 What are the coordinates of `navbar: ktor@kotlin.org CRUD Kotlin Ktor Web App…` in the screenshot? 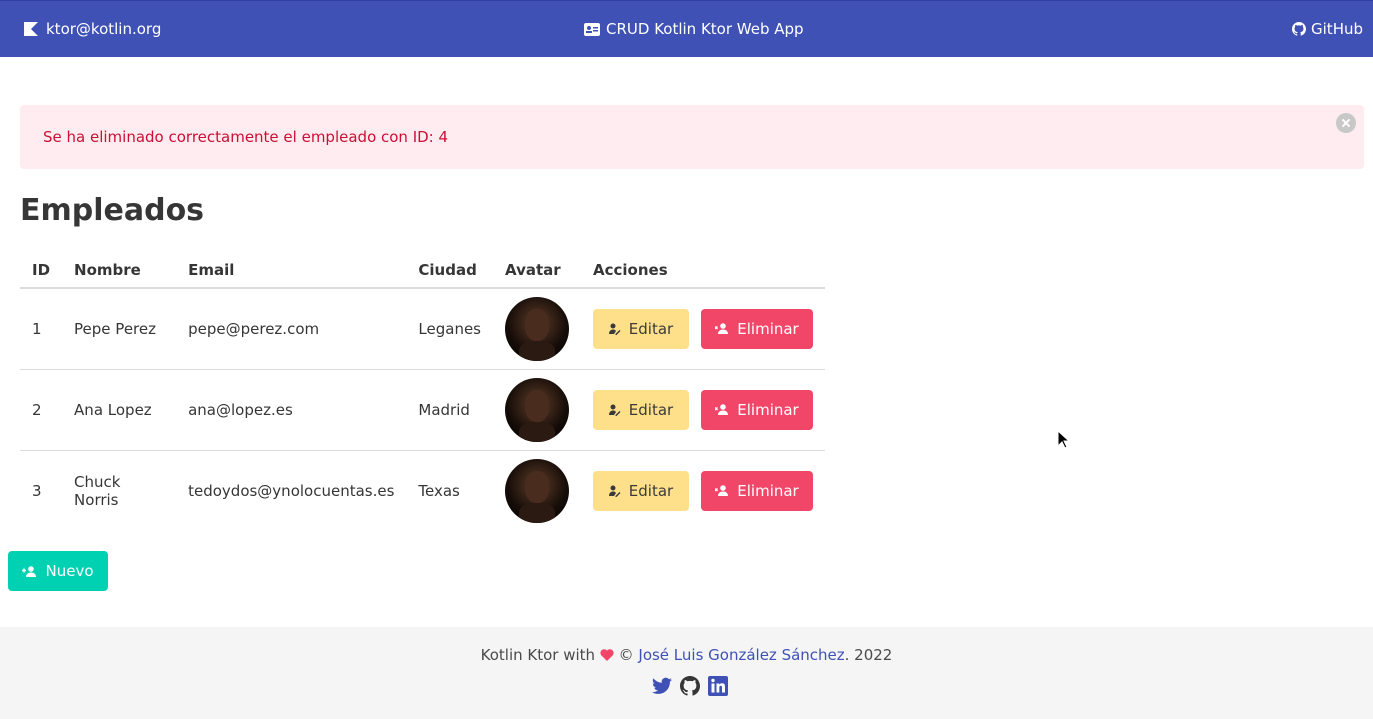 It's located at (686, 28).